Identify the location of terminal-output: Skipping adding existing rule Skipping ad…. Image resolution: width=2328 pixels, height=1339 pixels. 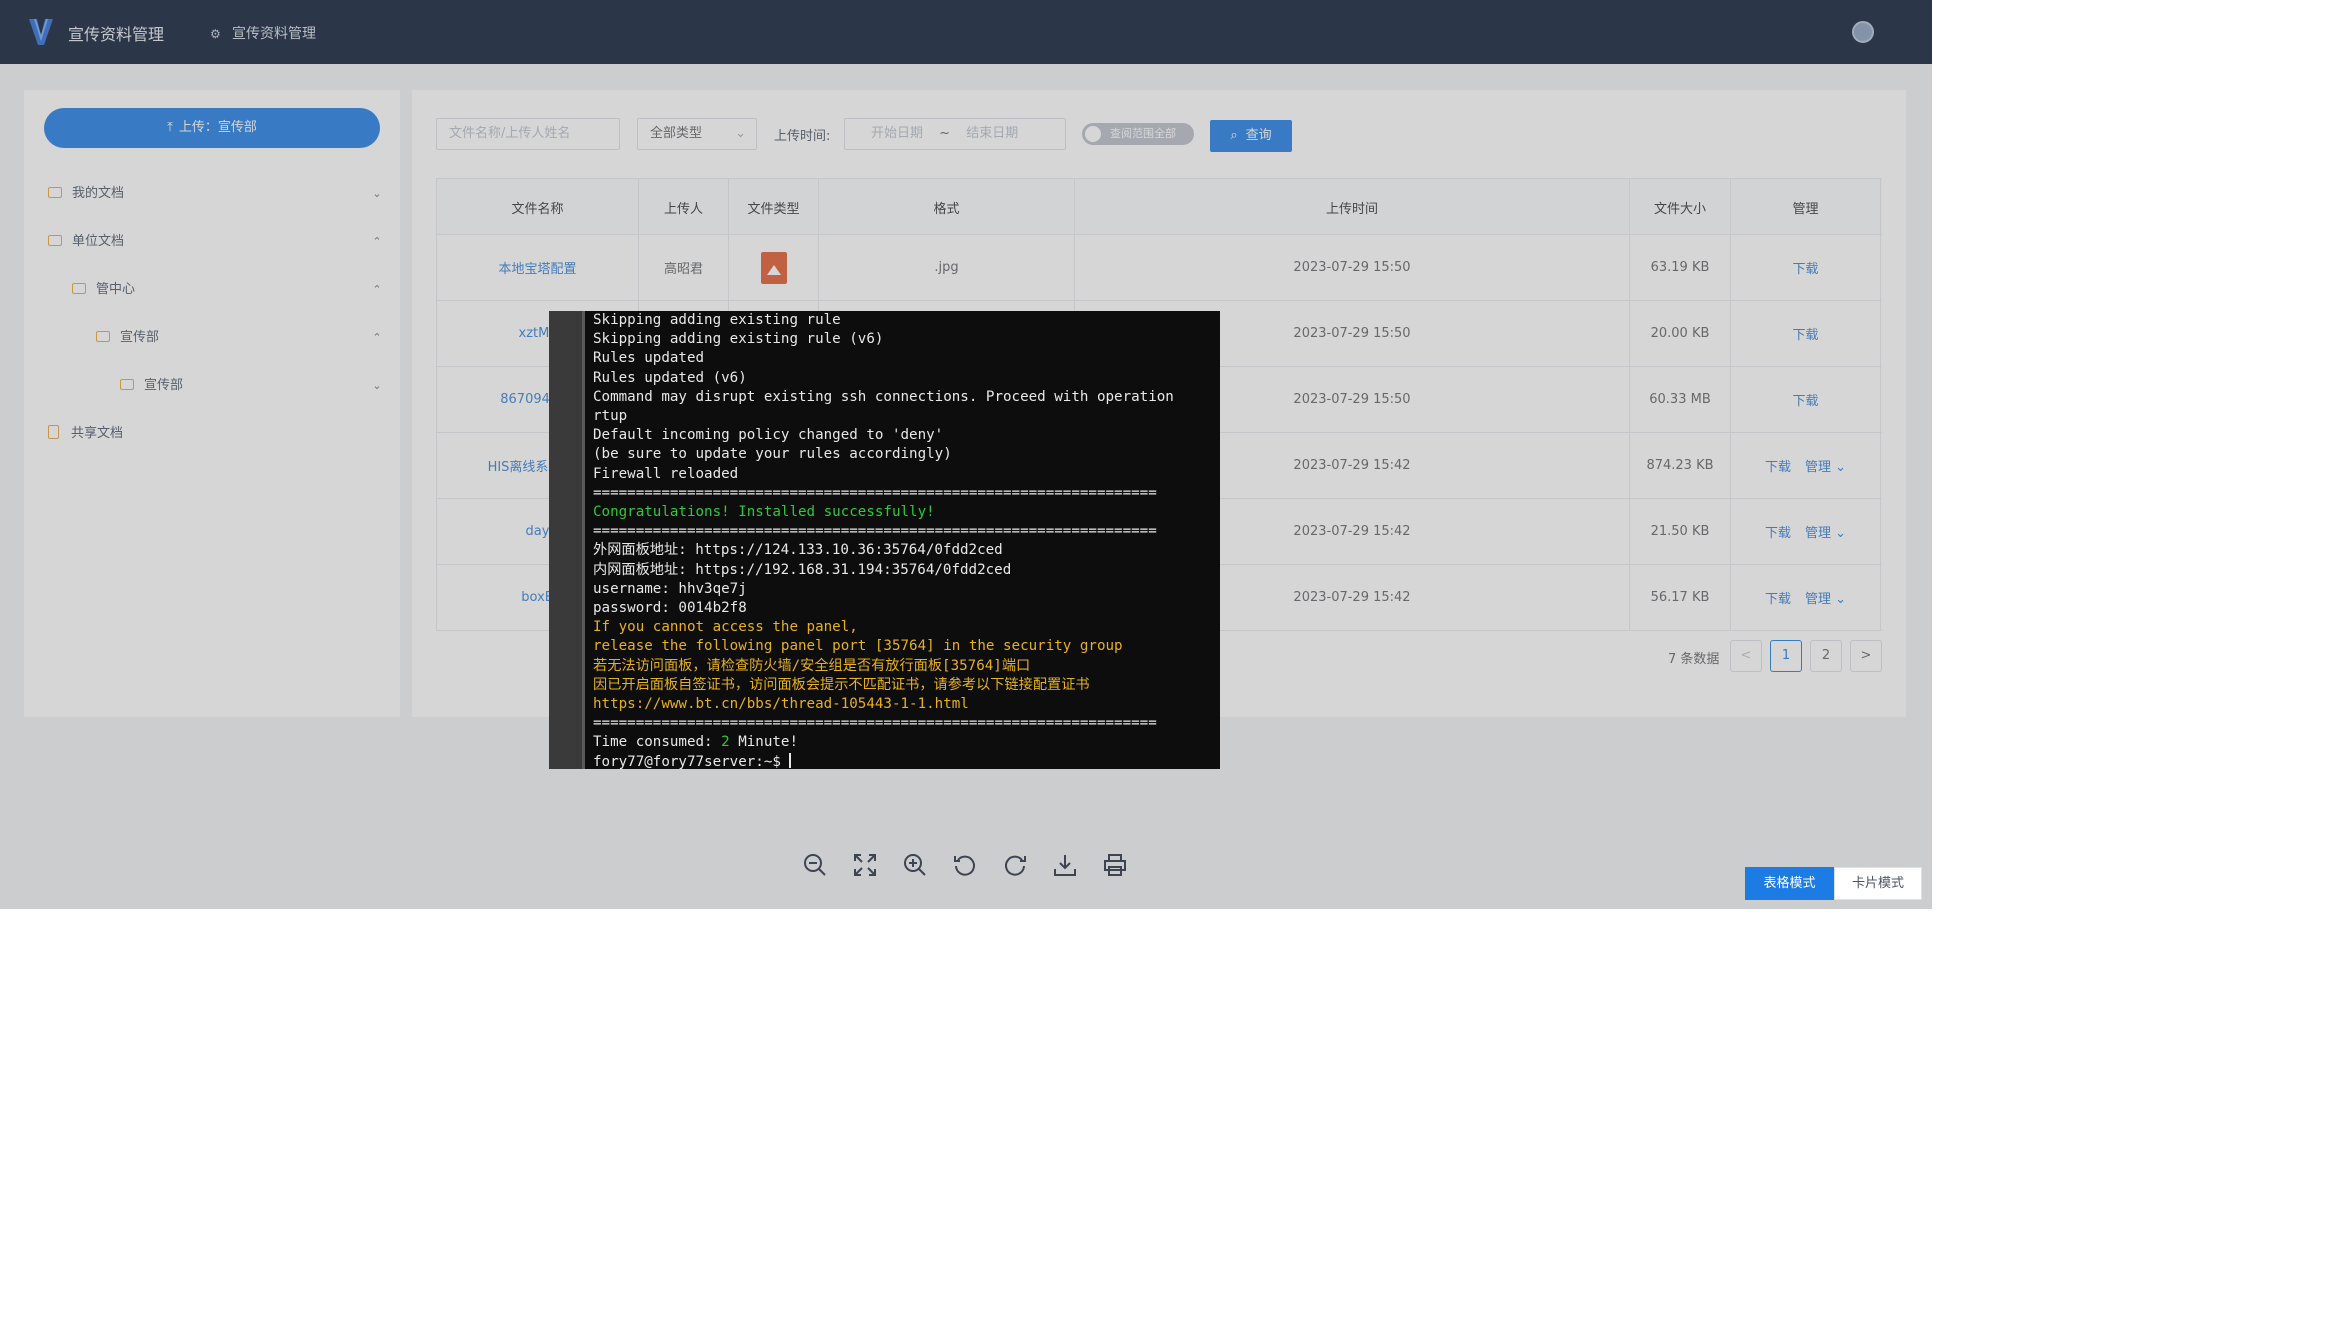
(906, 540).